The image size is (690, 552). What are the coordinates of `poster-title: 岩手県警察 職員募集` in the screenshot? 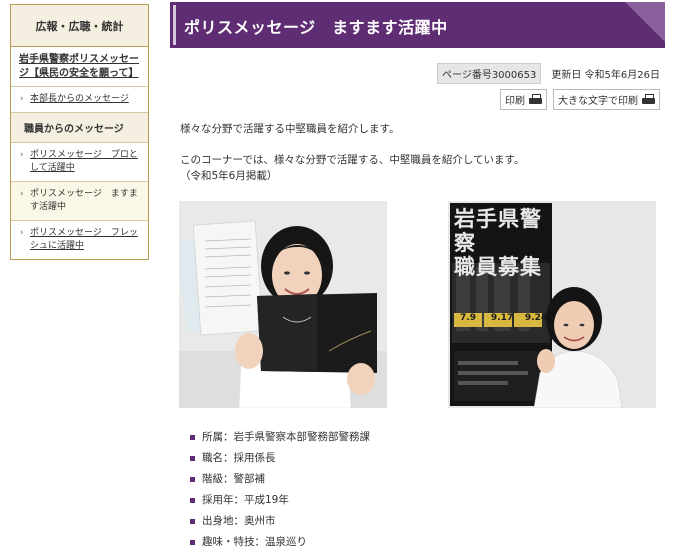 It's located at (502, 243).